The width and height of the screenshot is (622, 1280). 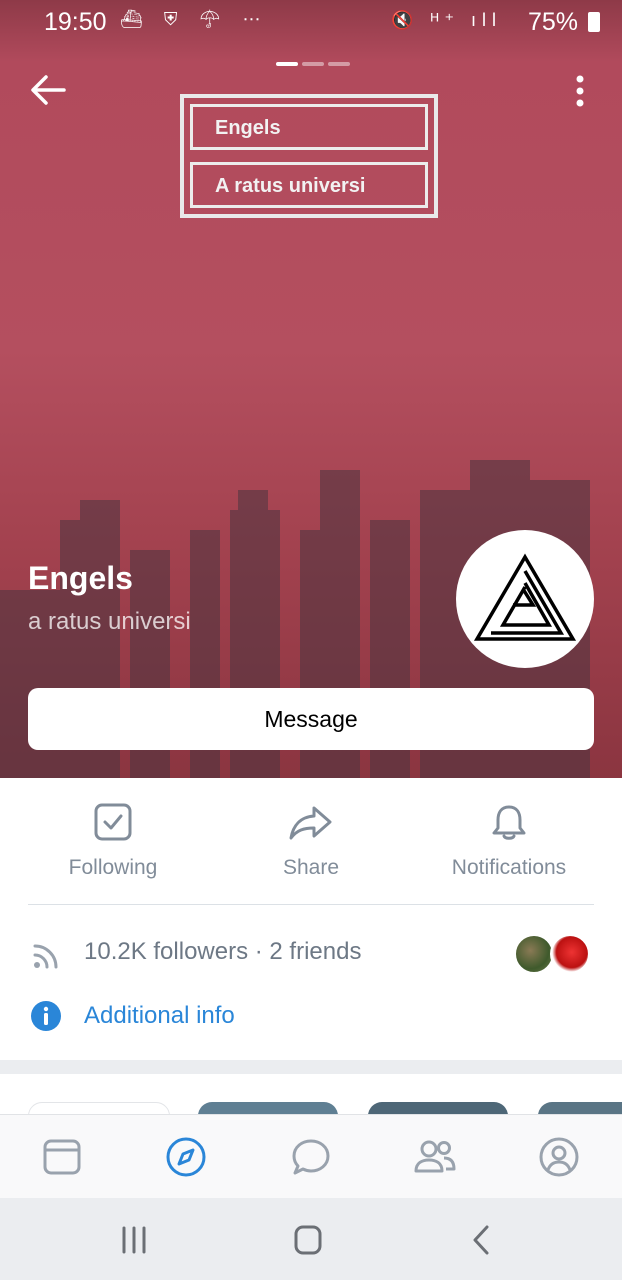 What do you see at coordinates (309, 156) in the screenshot?
I see `cover-logo-frame: Engels A ratus universi` at bounding box center [309, 156].